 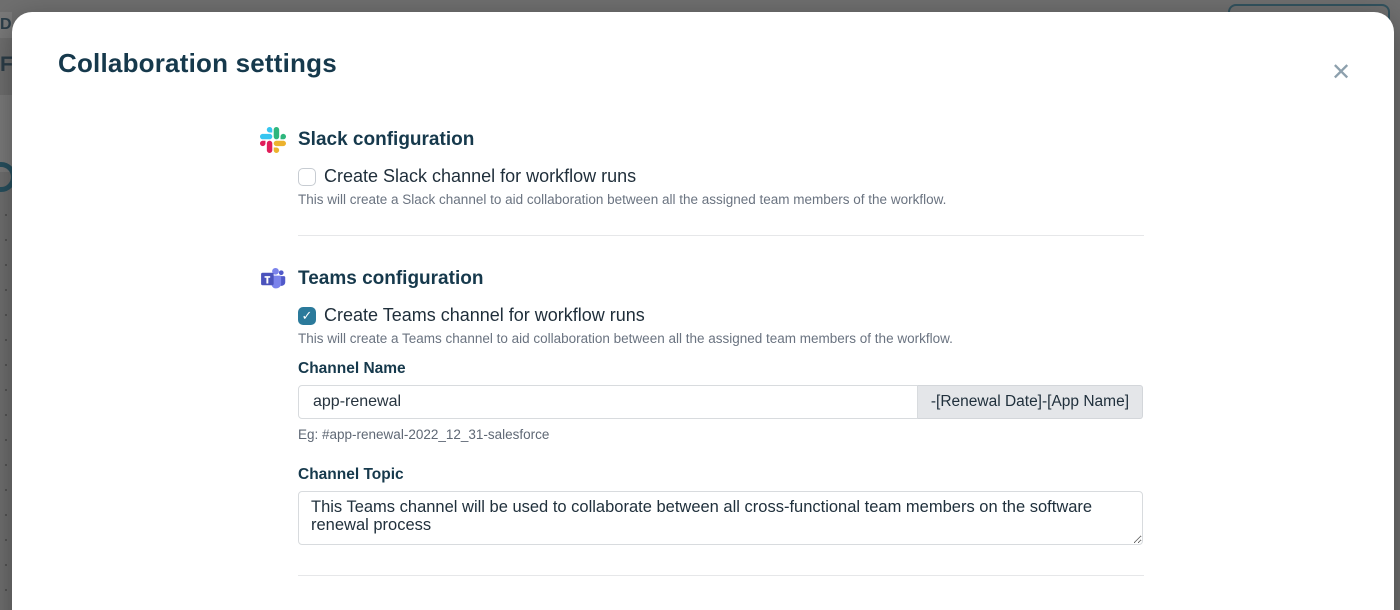 What do you see at coordinates (273, 140) in the screenshot?
I see `slack-icon` at bounding box center [273, 140].